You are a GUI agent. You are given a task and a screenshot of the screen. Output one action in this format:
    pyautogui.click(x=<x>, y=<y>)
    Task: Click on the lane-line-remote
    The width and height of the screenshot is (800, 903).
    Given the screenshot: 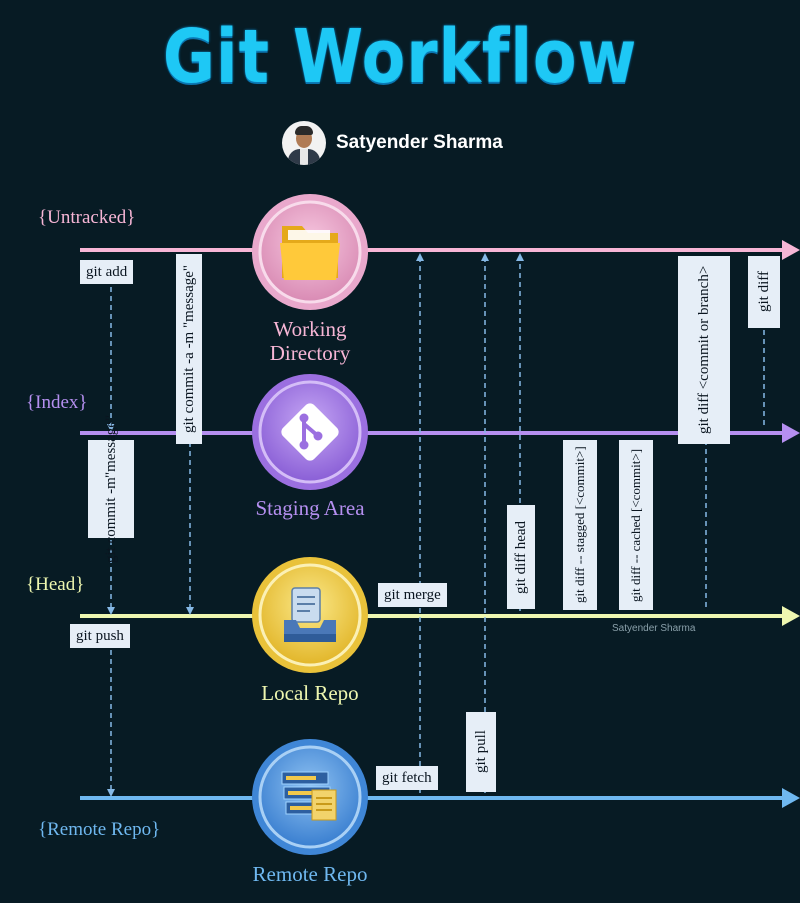 What is the action you would take?
    pyautogui.click(x=440, y=798)
    